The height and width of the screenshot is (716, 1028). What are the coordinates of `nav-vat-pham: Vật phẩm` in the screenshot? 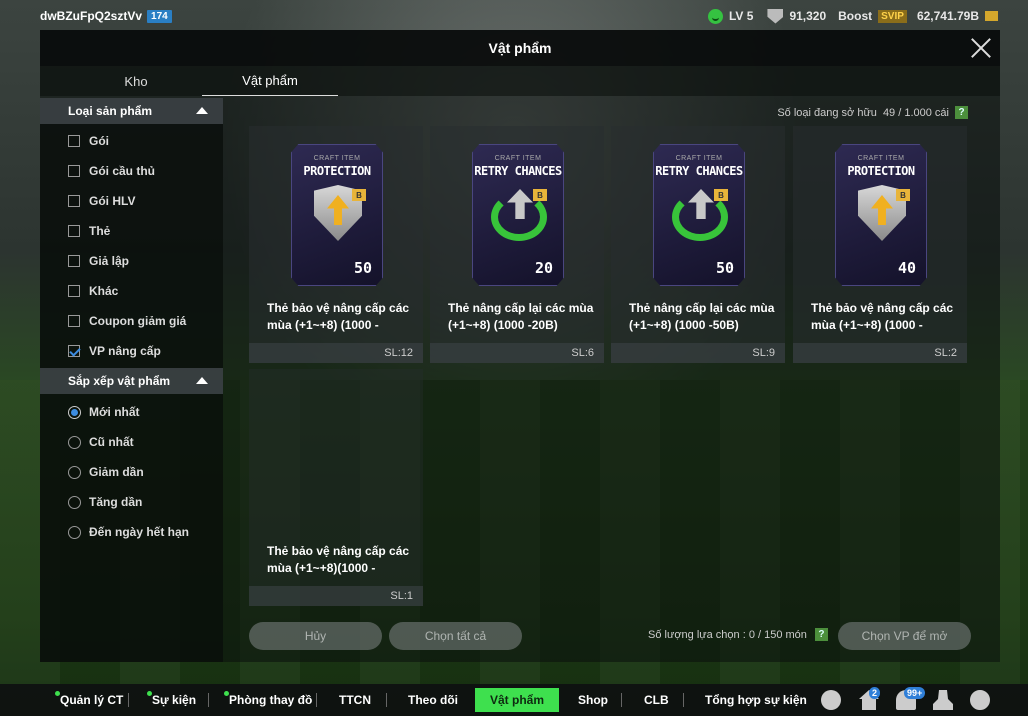 It's located at (517, 700).